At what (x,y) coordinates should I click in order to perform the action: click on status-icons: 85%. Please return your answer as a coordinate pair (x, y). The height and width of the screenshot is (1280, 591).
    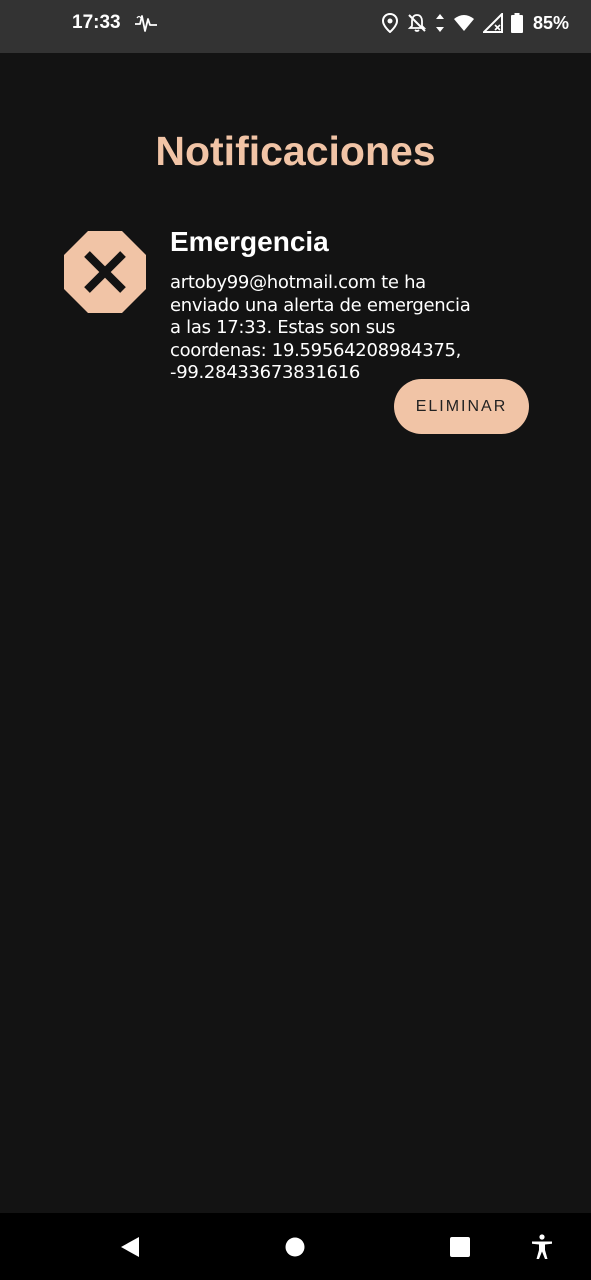
    Looking at the image, I should click on (475, 23).